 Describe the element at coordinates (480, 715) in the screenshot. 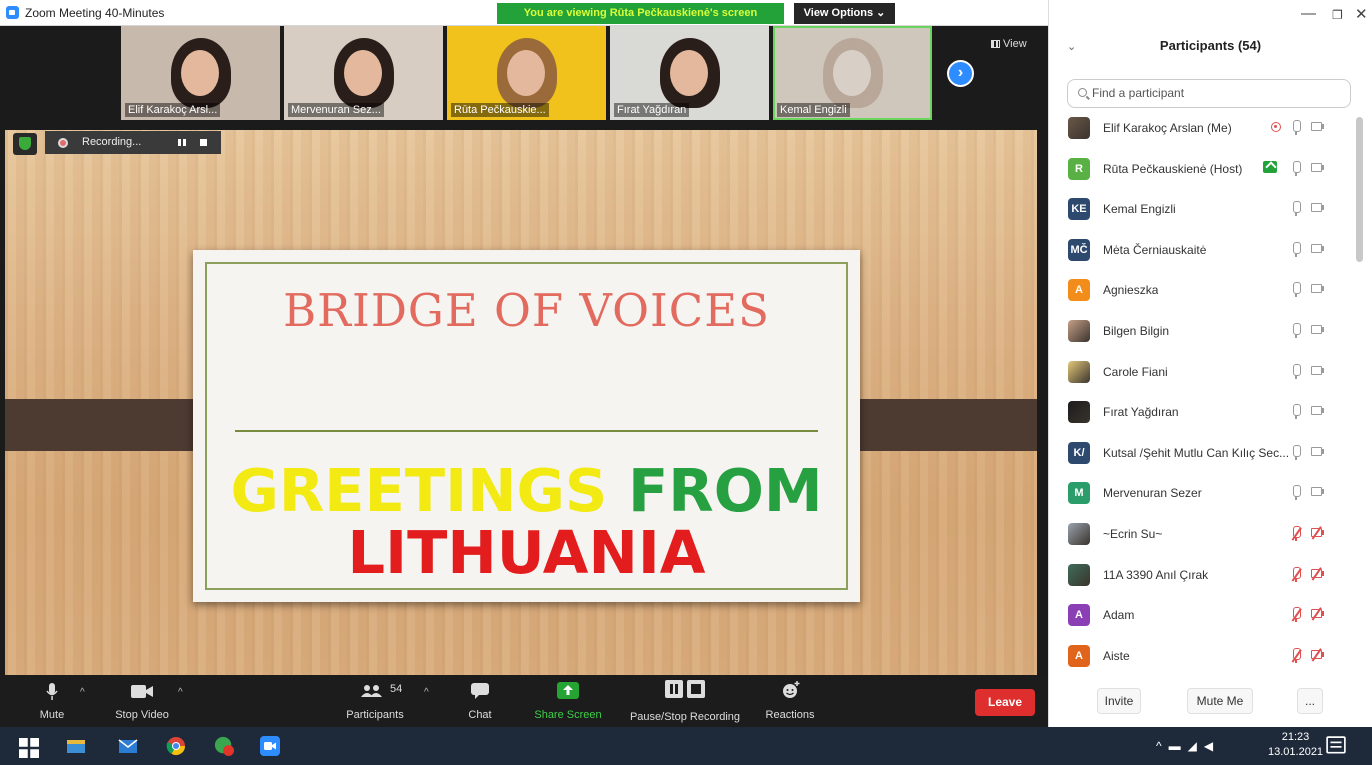

I see `chat-label: Chat` at that location.